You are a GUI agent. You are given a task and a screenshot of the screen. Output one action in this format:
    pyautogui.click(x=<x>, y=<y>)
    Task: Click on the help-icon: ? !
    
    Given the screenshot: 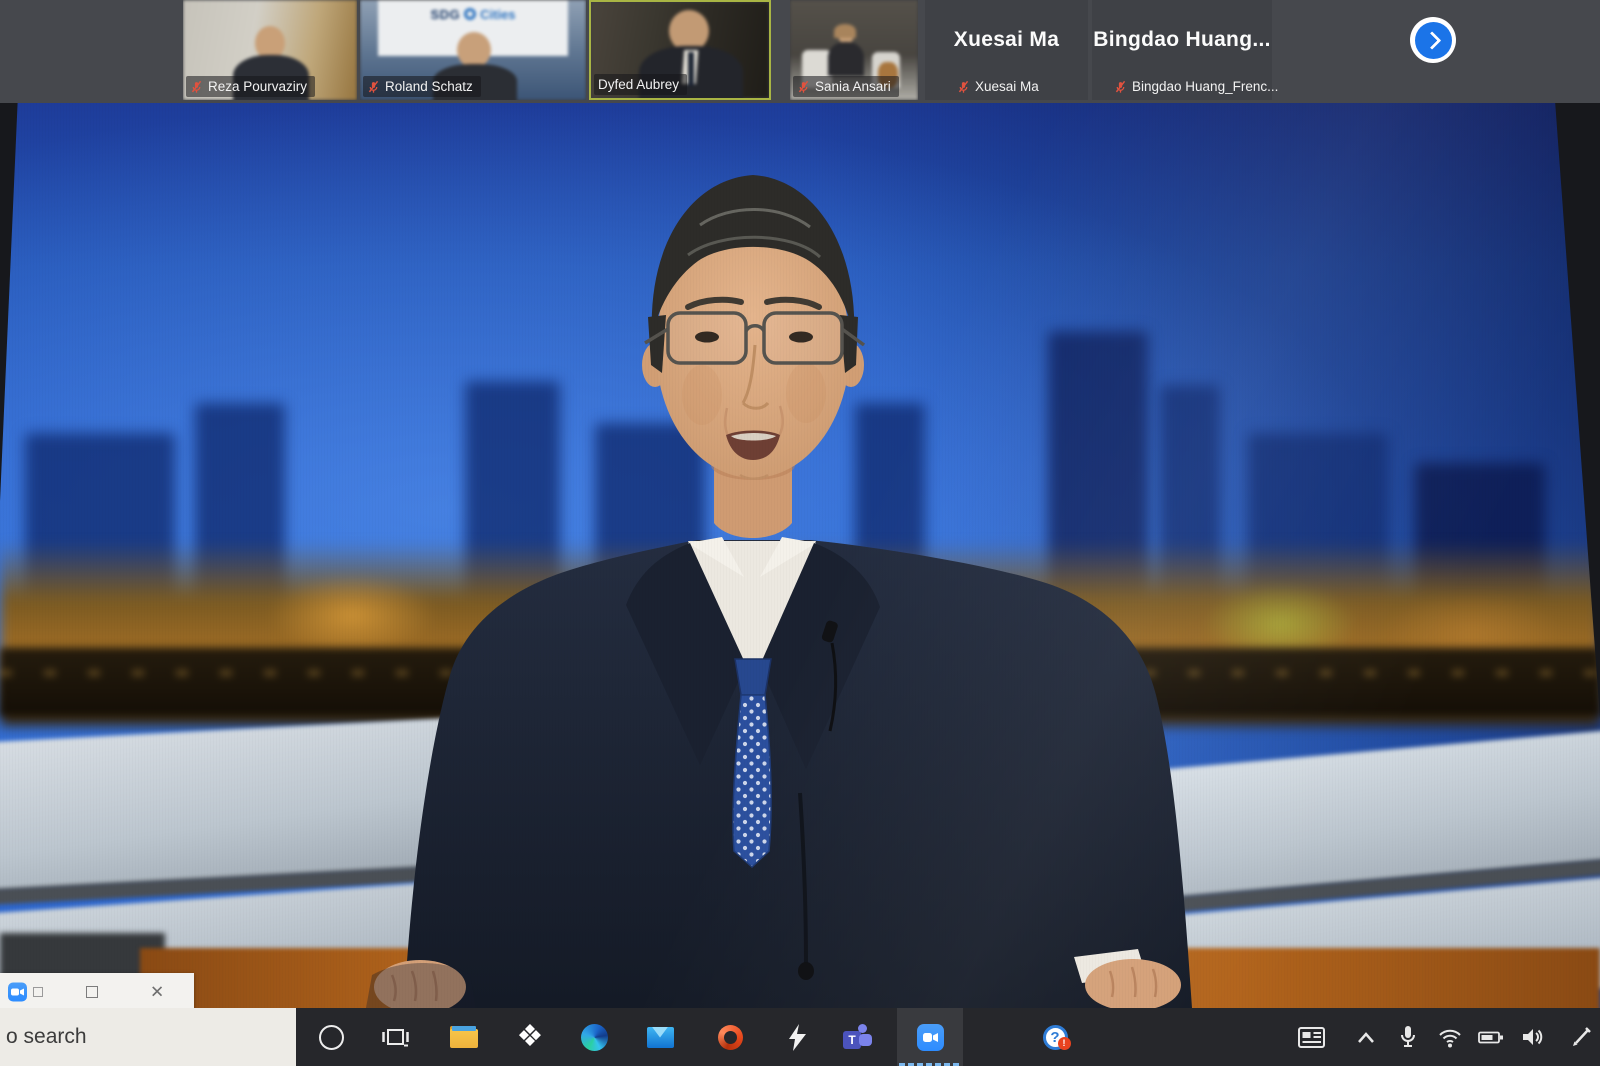 What is the action you would take?
    pyautogui.click(x=1056, y=1037)
    